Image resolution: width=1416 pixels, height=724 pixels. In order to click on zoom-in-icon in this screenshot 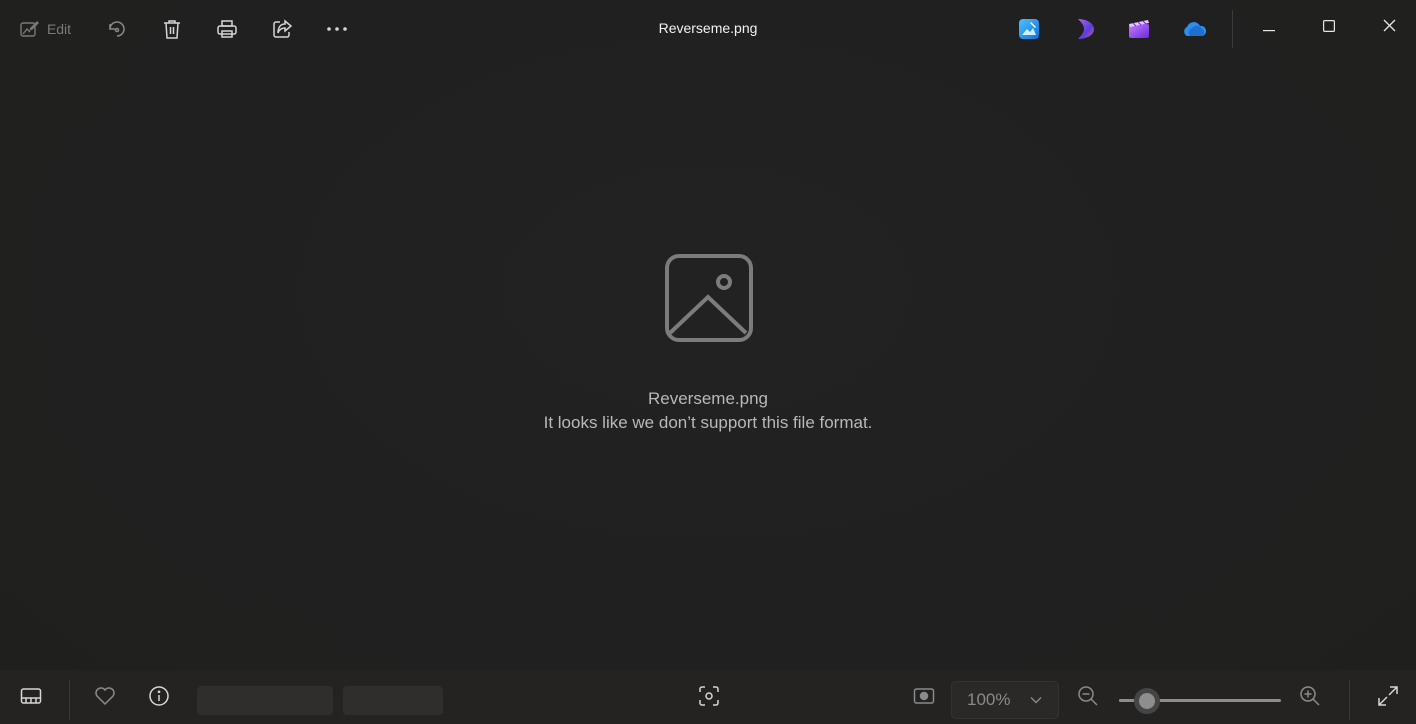, I will do `click(1310, 698)`.